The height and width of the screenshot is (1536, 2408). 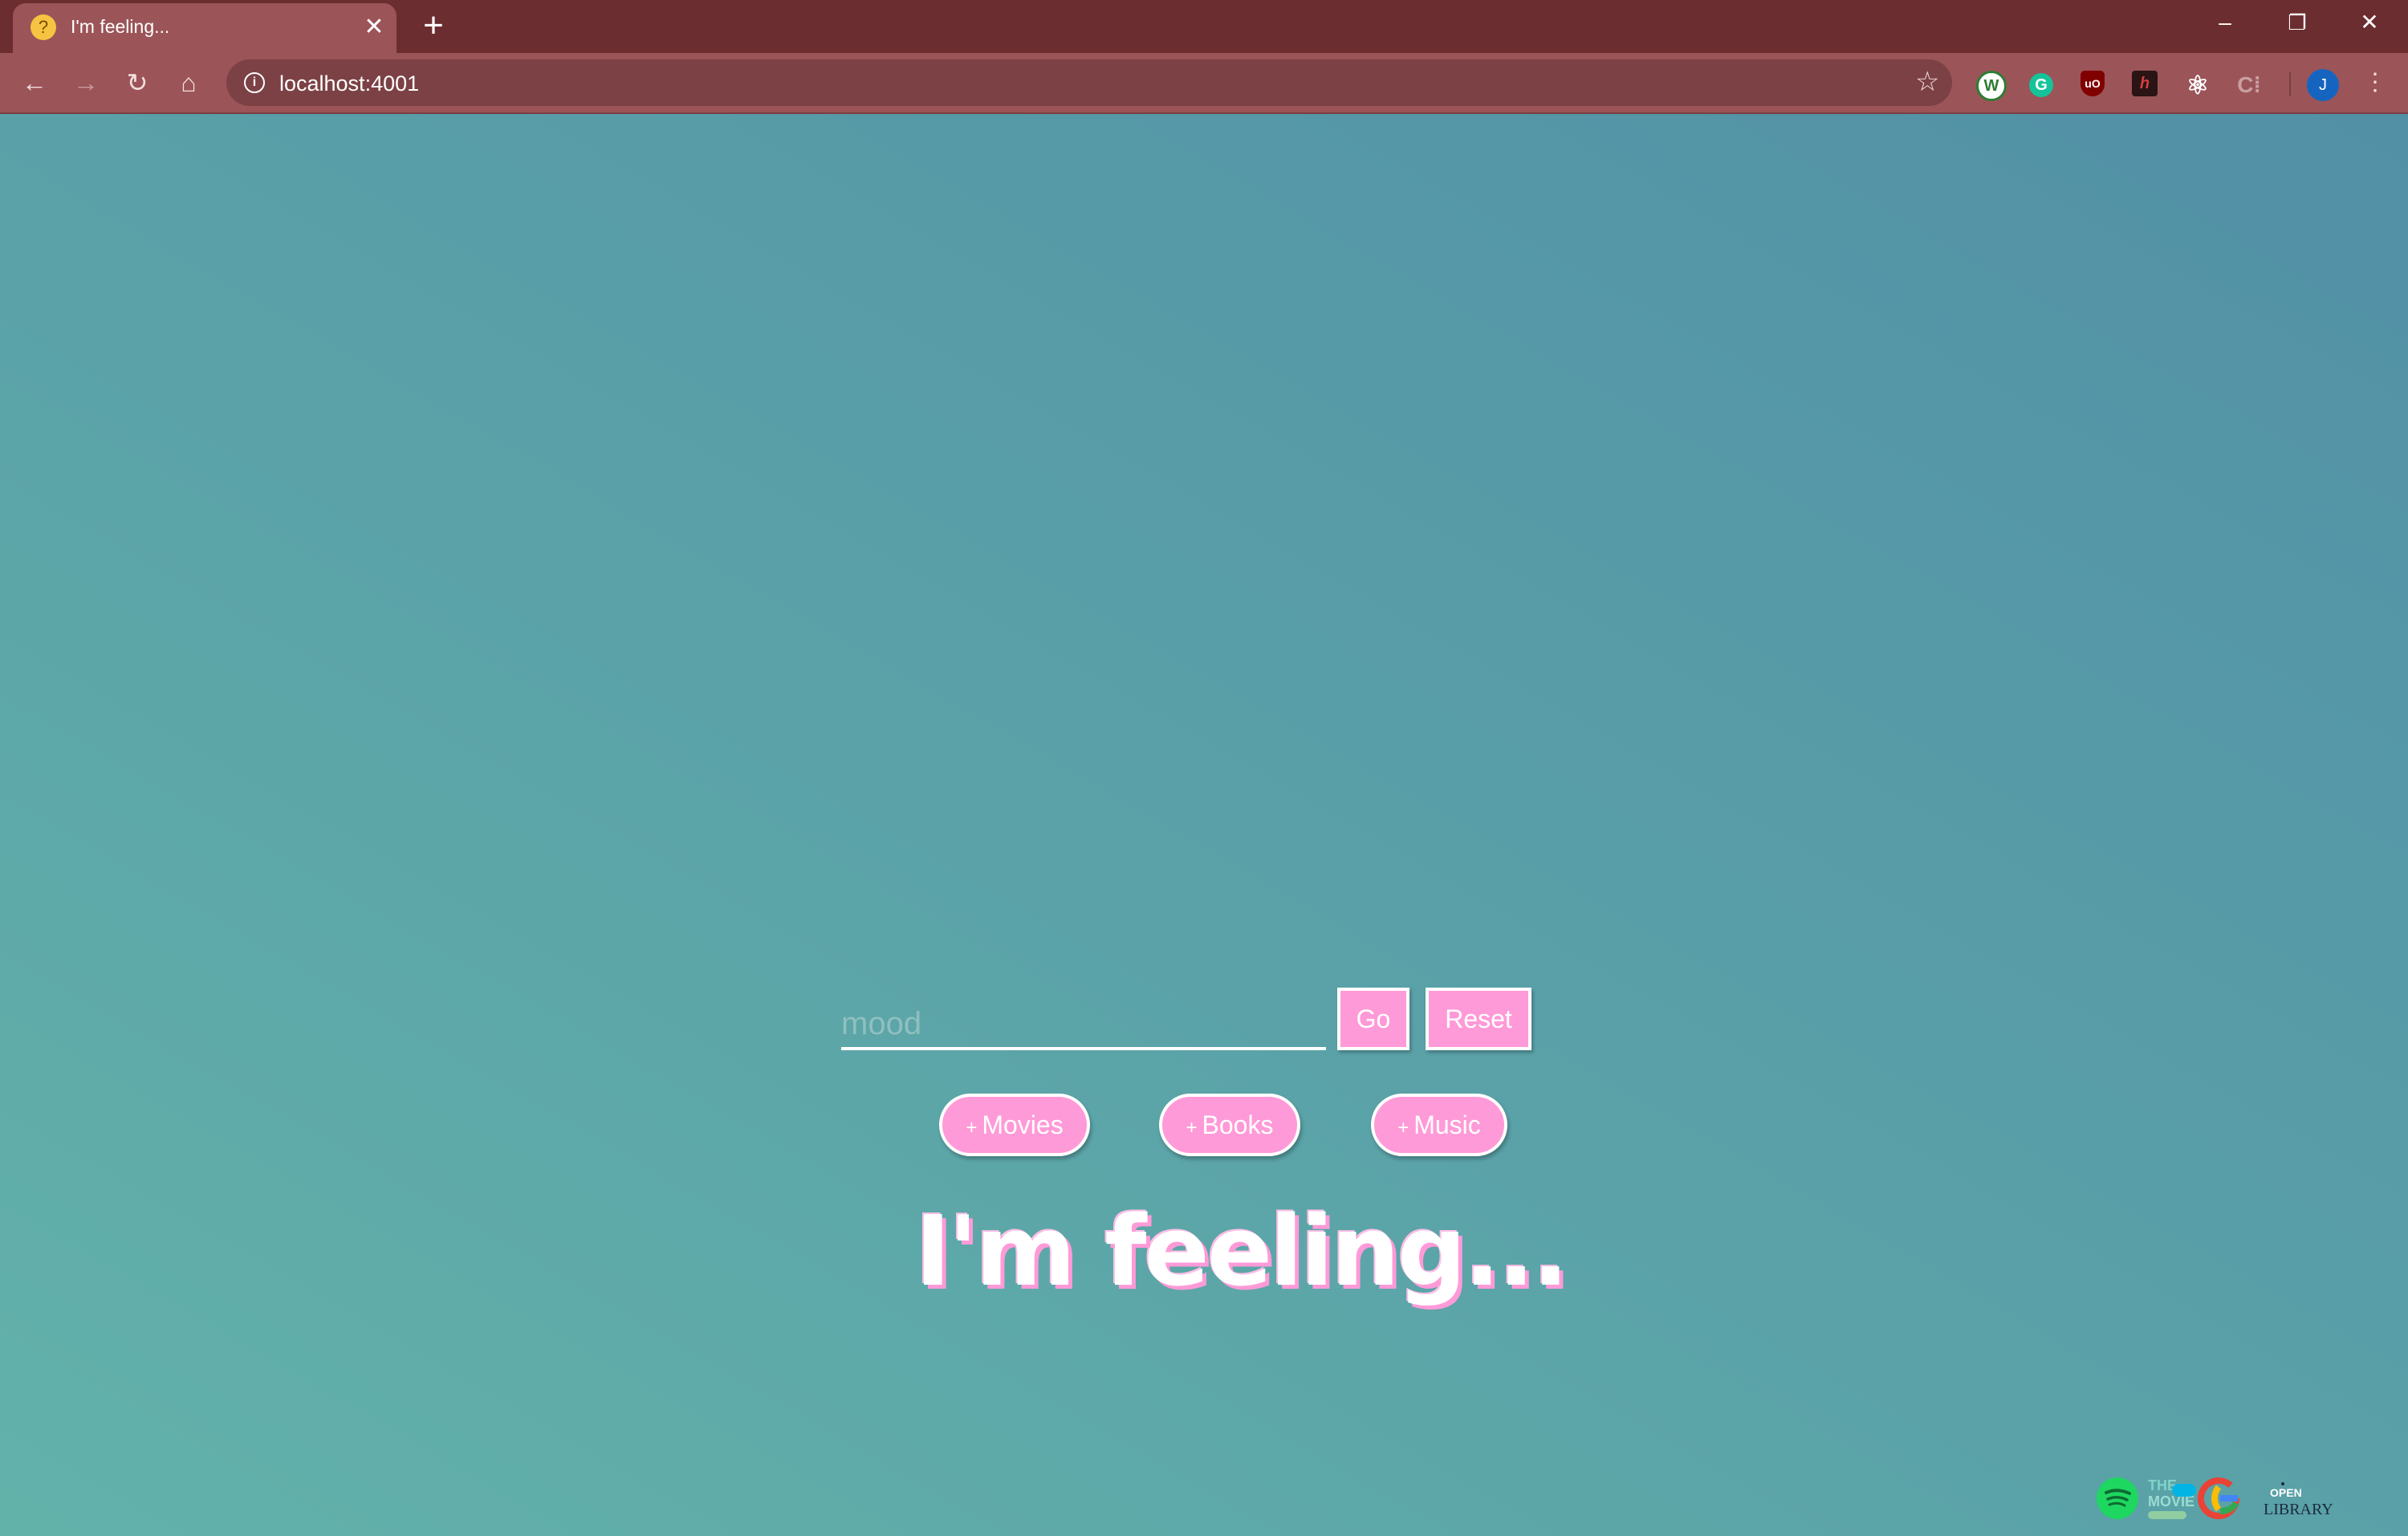 I want to click on openlibrary-text-bottom: LIBRARY, so click(x=2298, y=1509).